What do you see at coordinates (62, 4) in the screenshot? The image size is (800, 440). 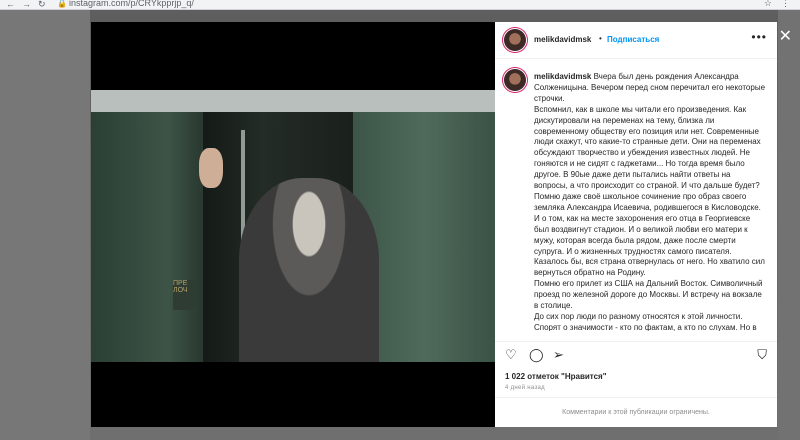 I see `lock-icon: 🔒` at bounding box center [62, 4].